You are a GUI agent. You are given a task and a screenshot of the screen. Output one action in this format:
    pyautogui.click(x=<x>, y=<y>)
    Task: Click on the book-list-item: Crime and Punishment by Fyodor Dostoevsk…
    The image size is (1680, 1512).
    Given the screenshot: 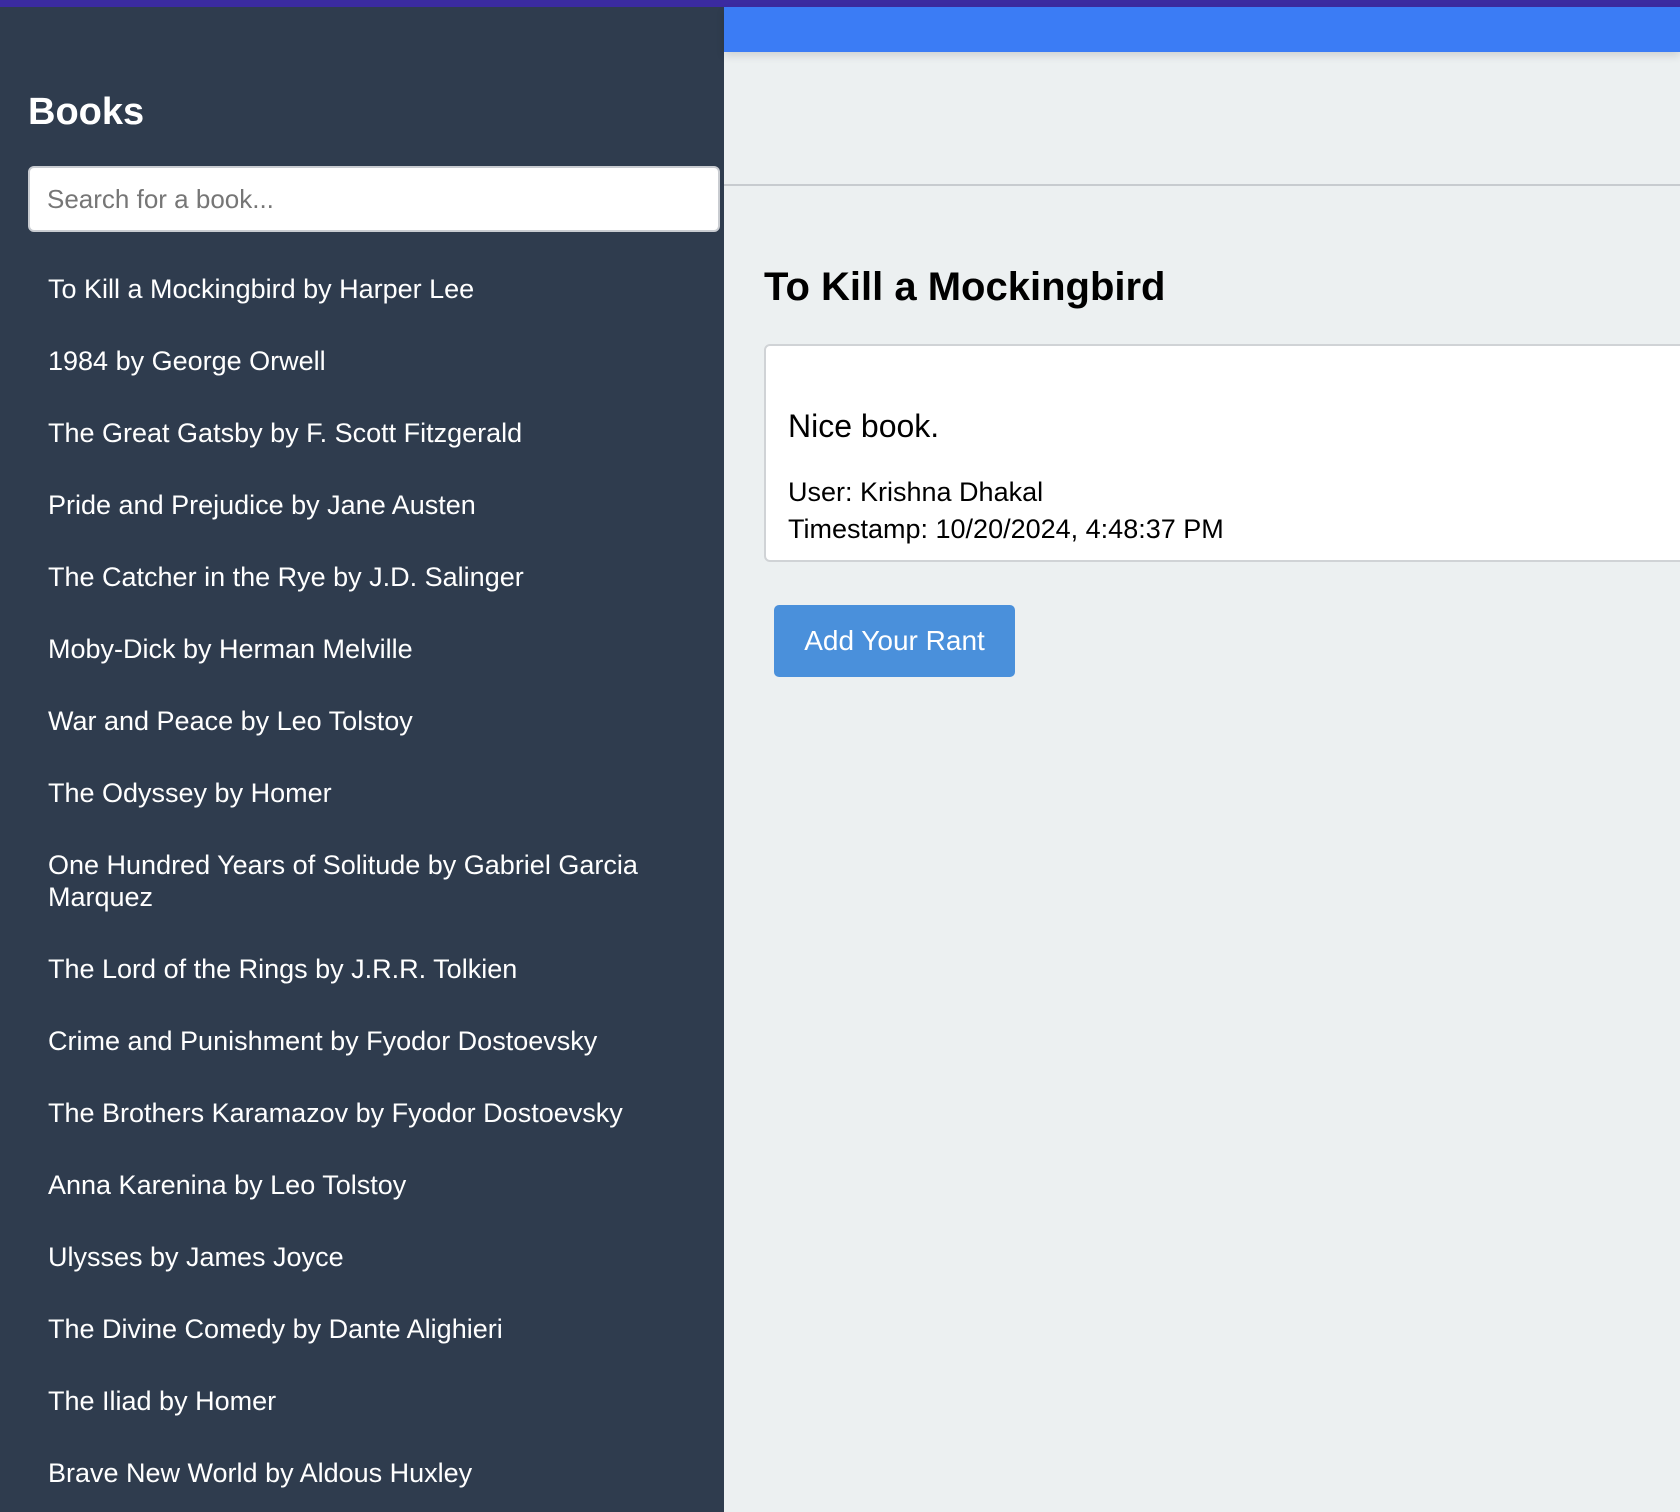 What is the action you would take?
    pyautogui.click(x=350, y=1041)
    